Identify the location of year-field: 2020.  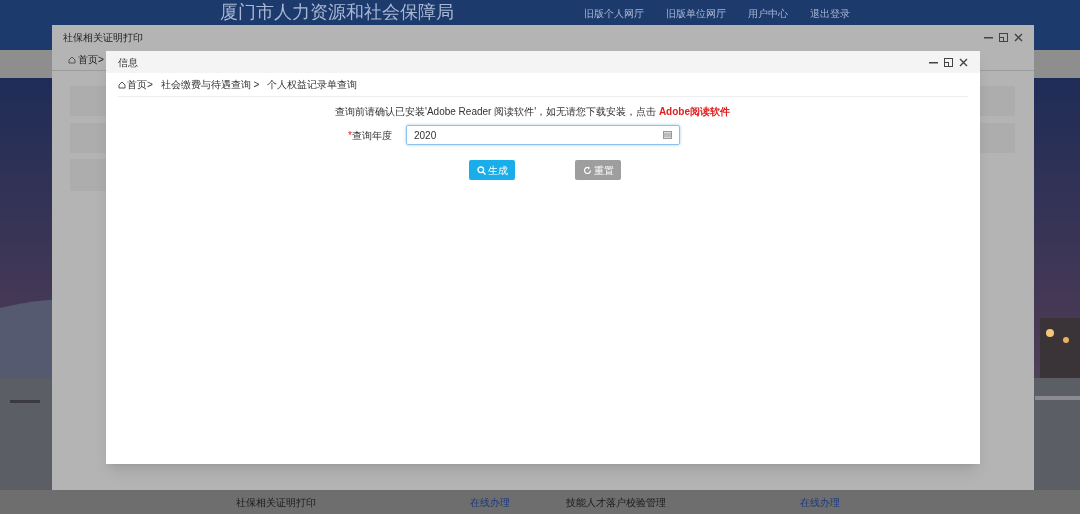
(543, 135).